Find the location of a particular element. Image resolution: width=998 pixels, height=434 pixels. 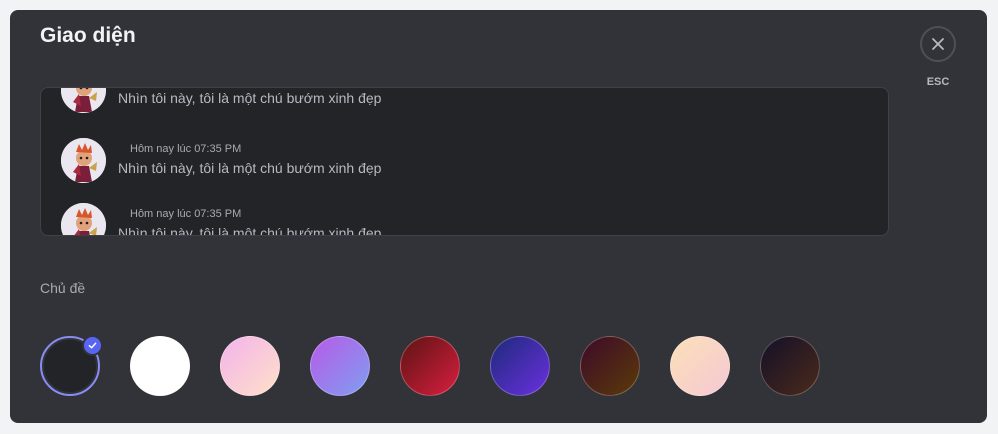

theme-section-label: Chủ đề is located at coordinates (63, 288).